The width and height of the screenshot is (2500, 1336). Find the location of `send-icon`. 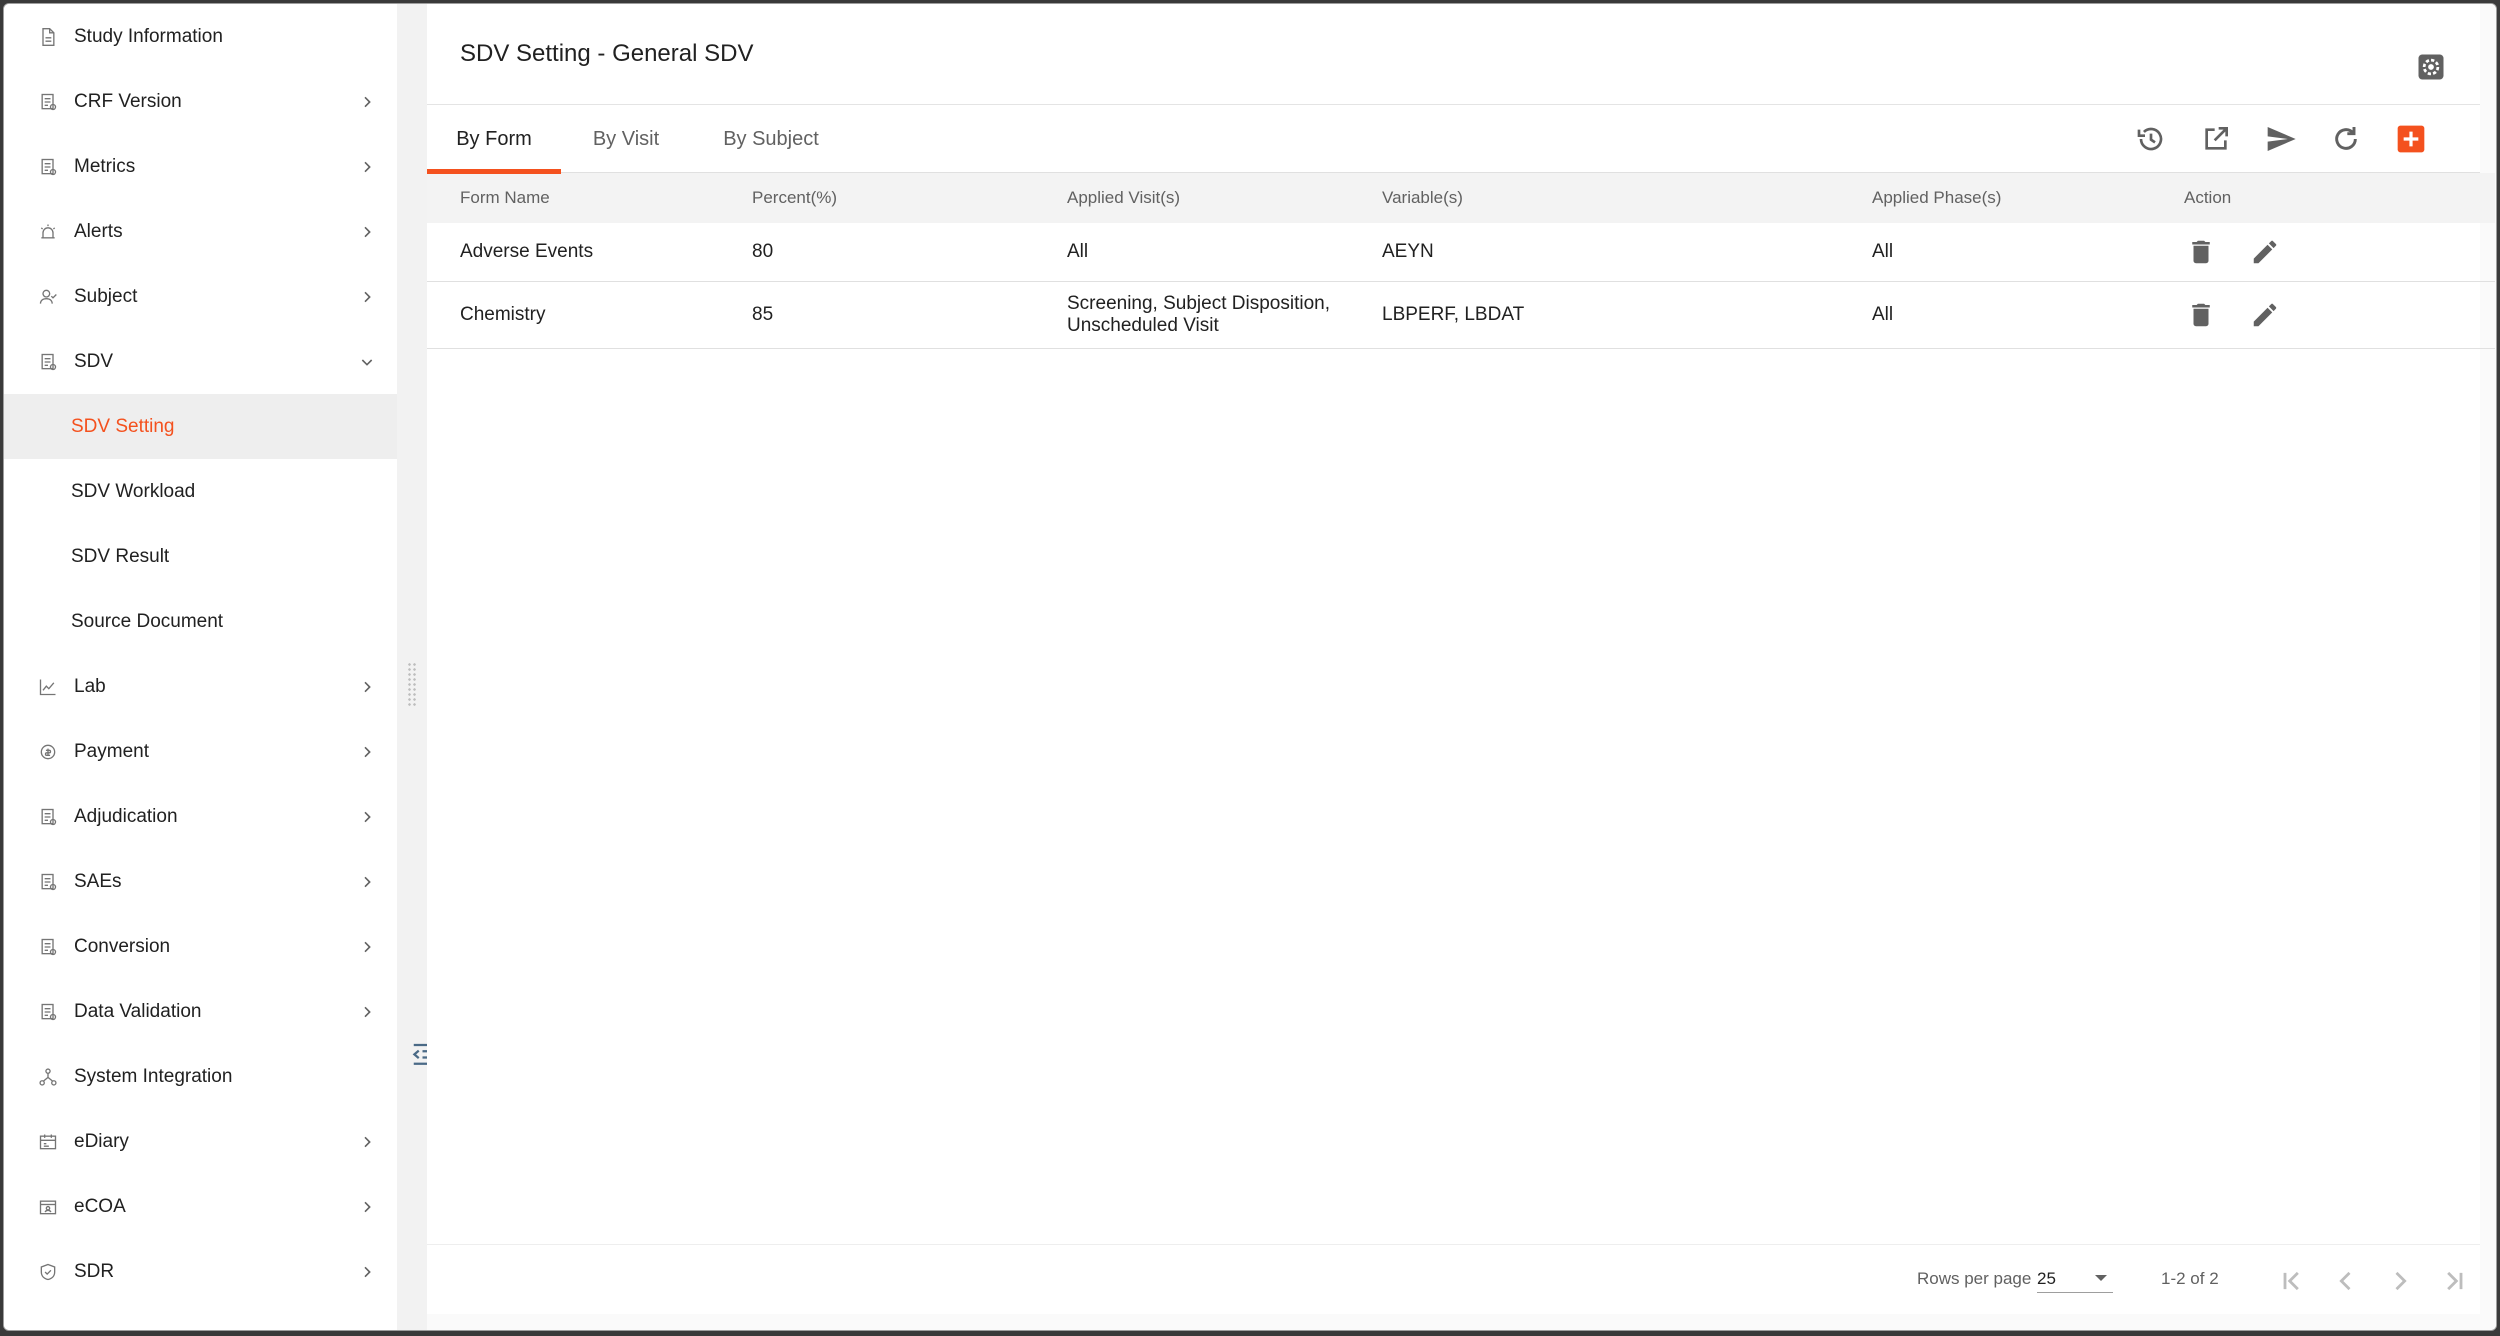

send-icon is located at coordinates (2281, 139).